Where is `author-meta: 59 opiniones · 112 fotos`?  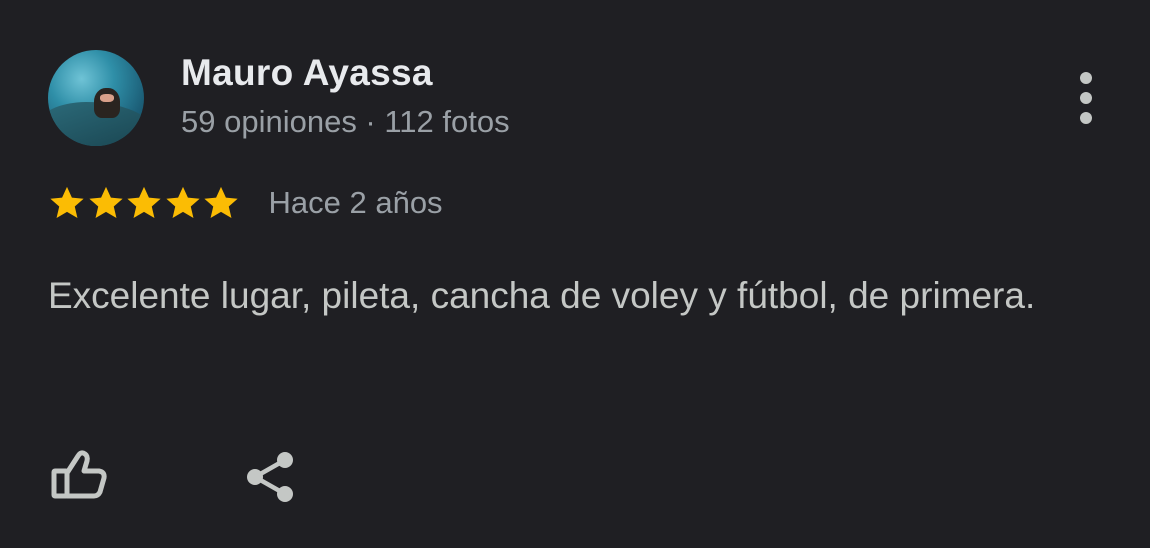 author-meta: 59 opiniones · 112 fotos is located at coordinates (345, 121).